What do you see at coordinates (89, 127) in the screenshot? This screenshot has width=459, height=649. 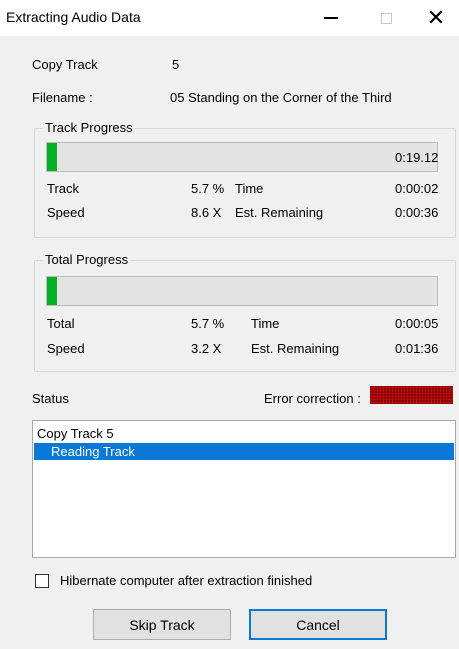 I see `track-progress-label: Track Progress` at bounding box center [89, 127].